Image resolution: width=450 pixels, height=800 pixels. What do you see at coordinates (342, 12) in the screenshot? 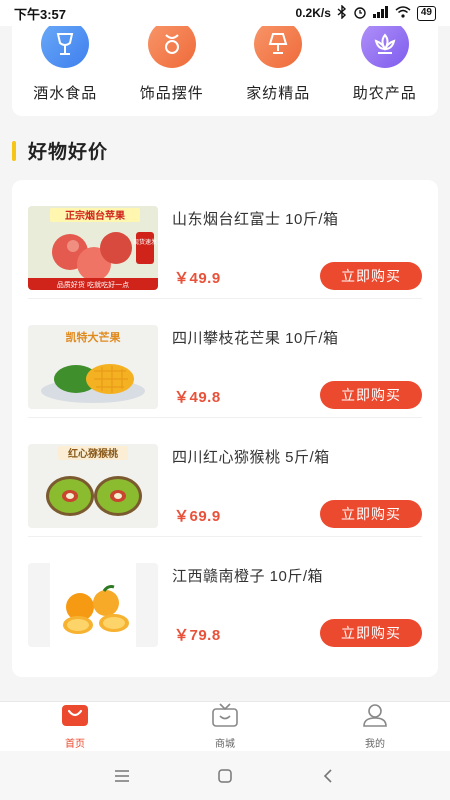
I see `bluetooth-icon` at bounding box center [342, 12].